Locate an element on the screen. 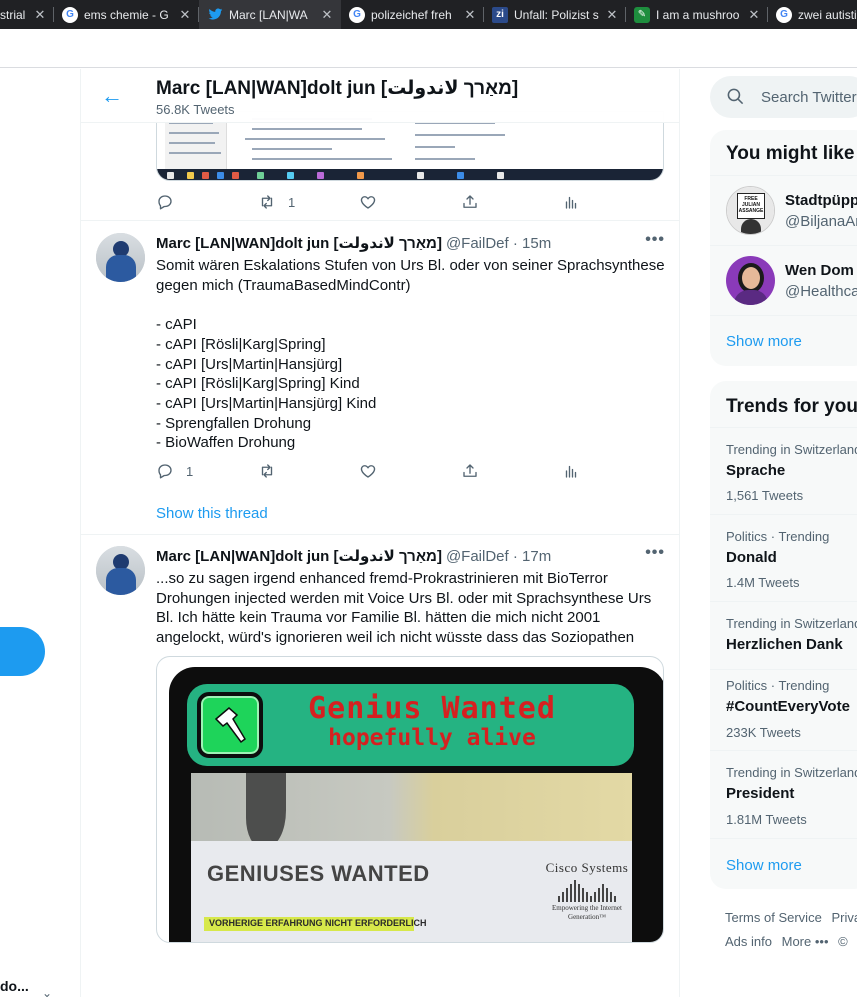 Image resolution: width=857 pixels, height=1000 pixels. search-input: Search Twitter is located at coordinates (809, 97).